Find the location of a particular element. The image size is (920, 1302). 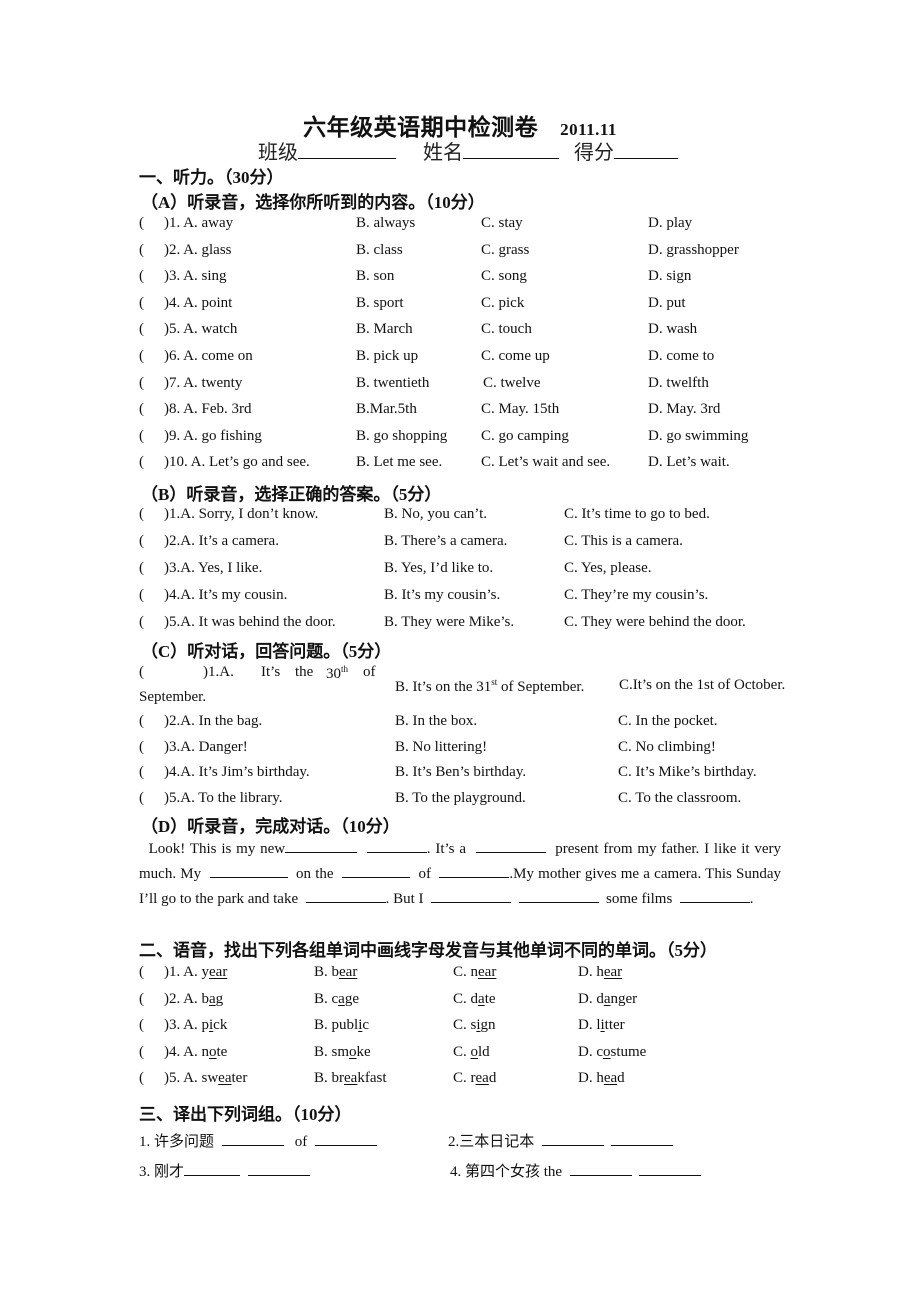

name-label: 姓名 is located at coordinates (443, 153).